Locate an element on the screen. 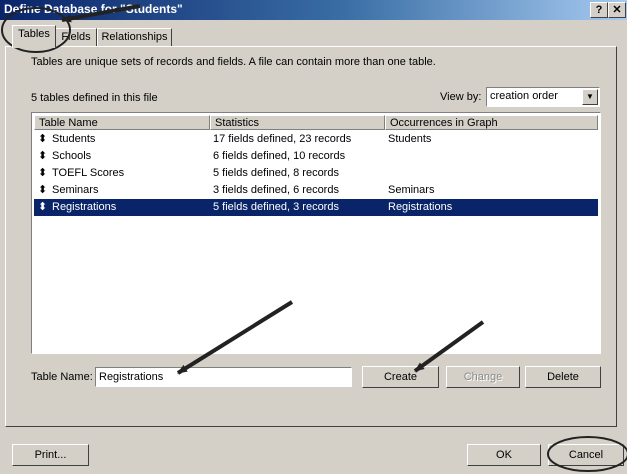 This screenshot has height=474, width=627. table-row: ⬍ Schools 6 fields defined, 10 records is located at coordinates (316, 156).